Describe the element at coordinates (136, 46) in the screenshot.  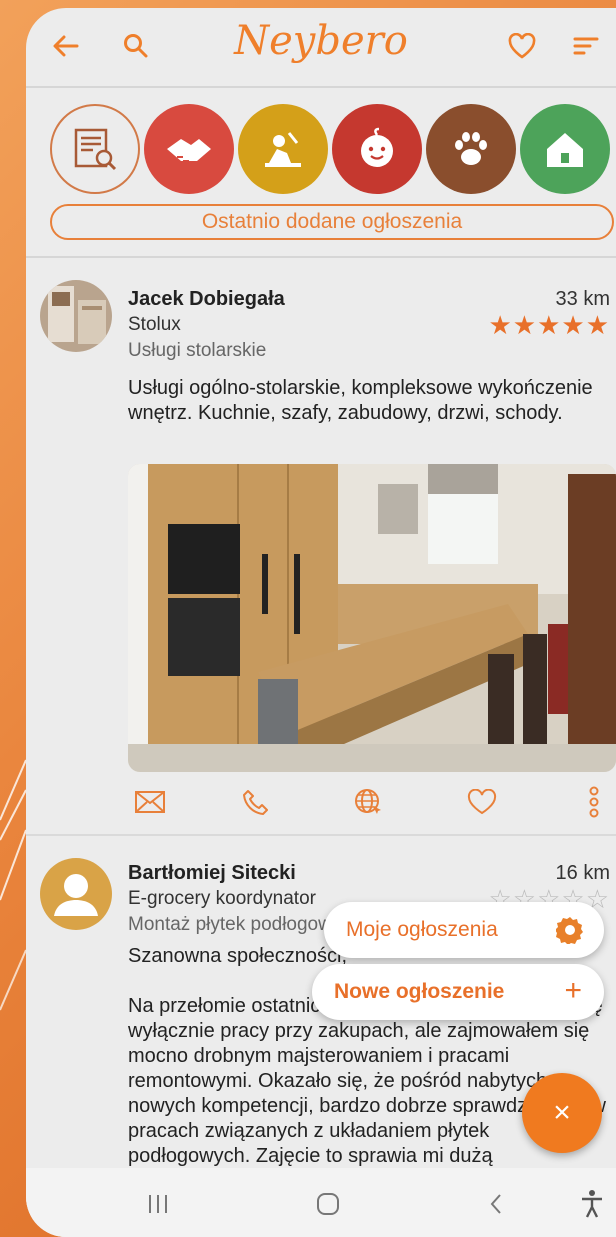
I see `search-icon` at that location.